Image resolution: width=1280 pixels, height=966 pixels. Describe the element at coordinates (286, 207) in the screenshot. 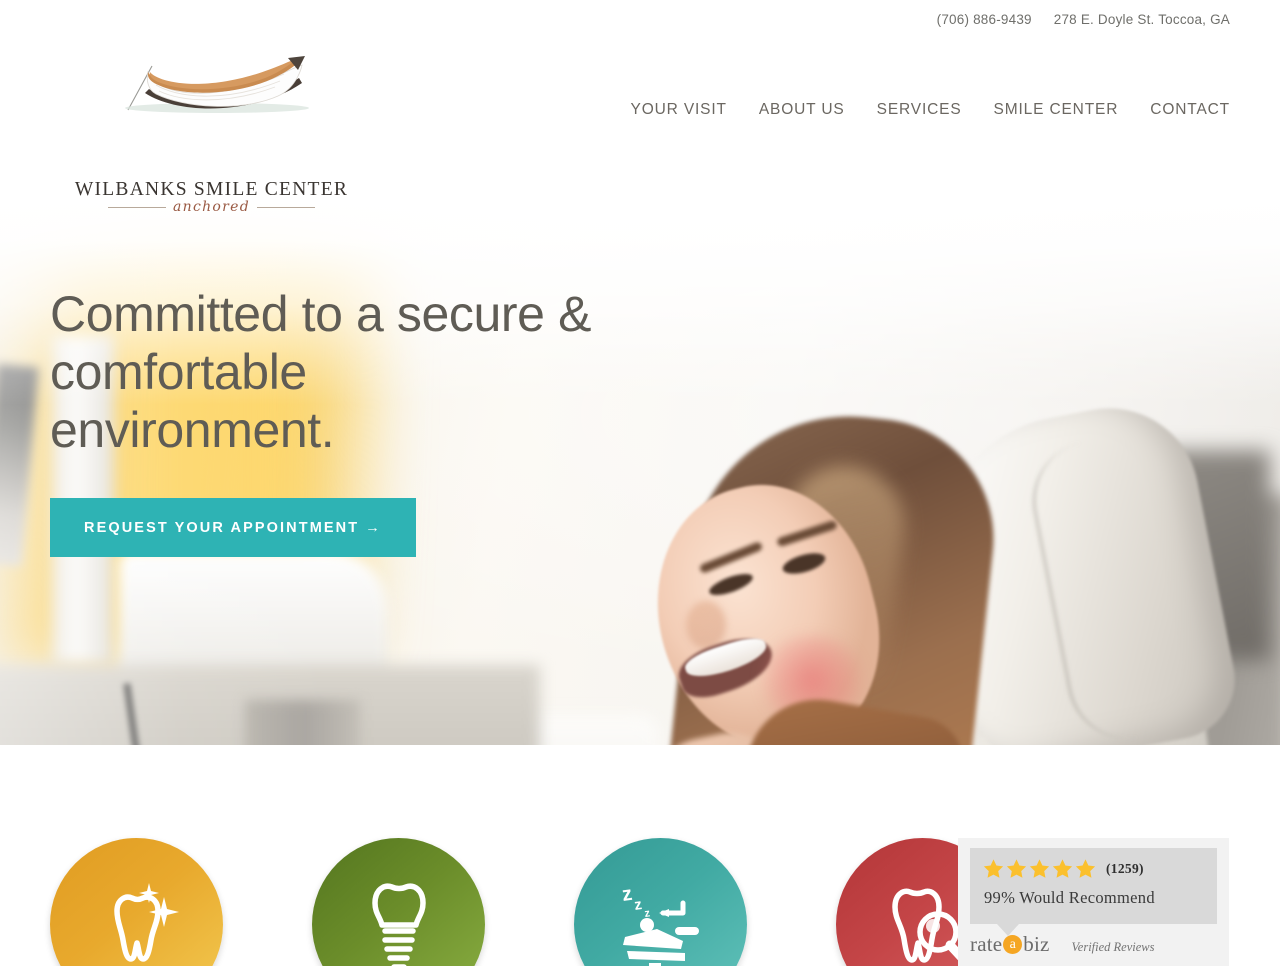

I see `logo-rule-right` at that location.